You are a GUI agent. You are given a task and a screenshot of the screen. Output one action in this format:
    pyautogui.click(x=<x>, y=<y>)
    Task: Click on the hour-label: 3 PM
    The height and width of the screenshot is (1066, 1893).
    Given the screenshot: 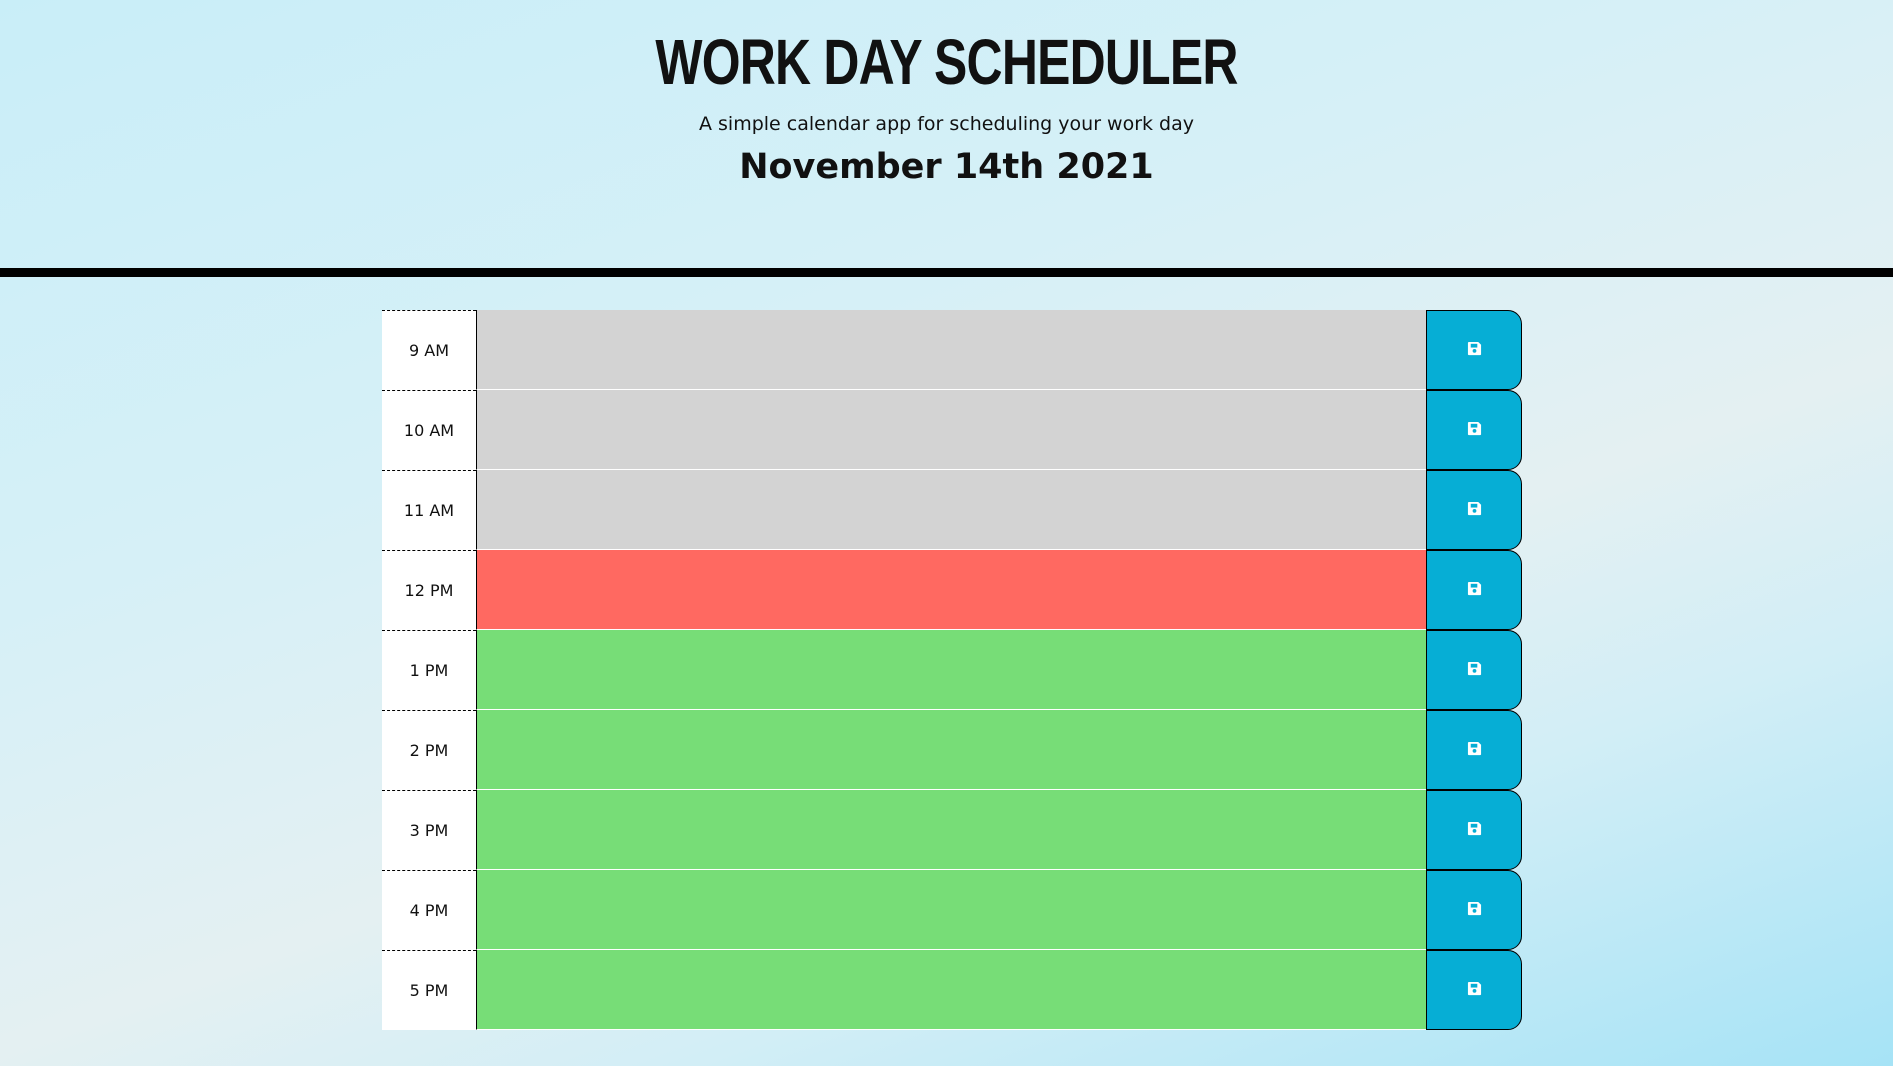 What is the action you would take?
    pyautogui.click(x=429, y=830)
    